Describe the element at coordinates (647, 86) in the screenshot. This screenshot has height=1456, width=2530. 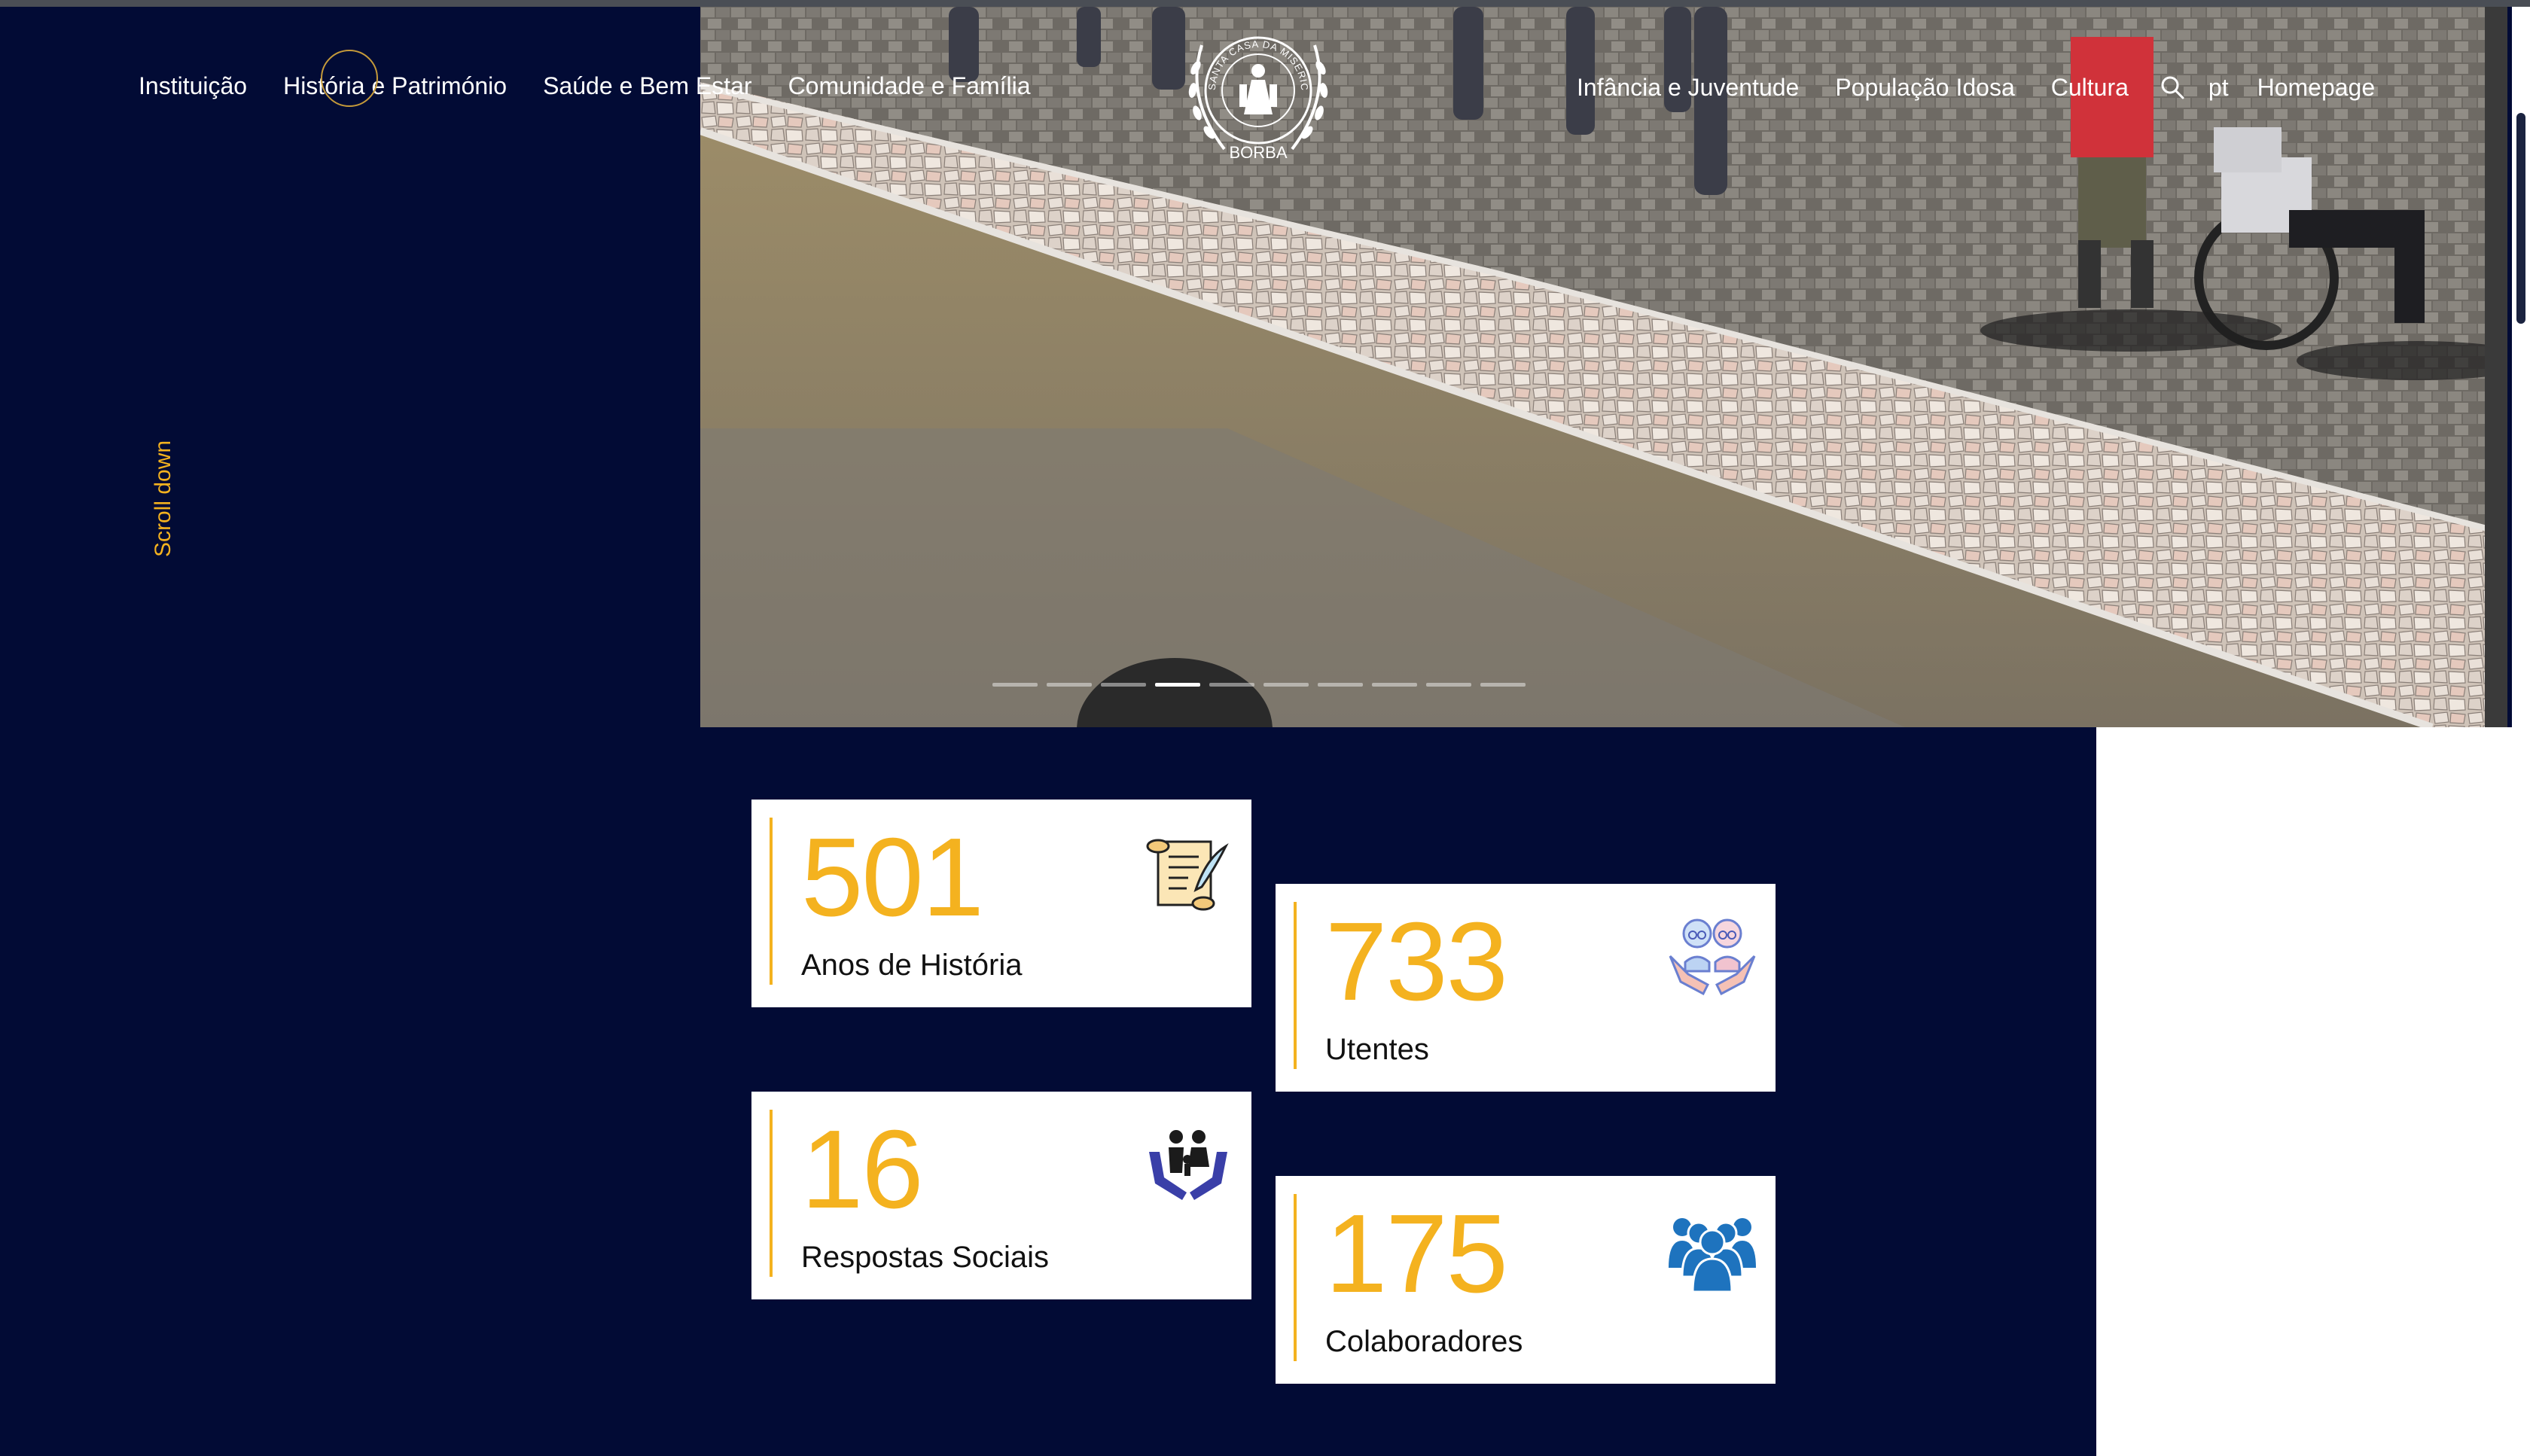
I see `nav-saude-bem-estar: Saúde e Bem Estar` at that location.